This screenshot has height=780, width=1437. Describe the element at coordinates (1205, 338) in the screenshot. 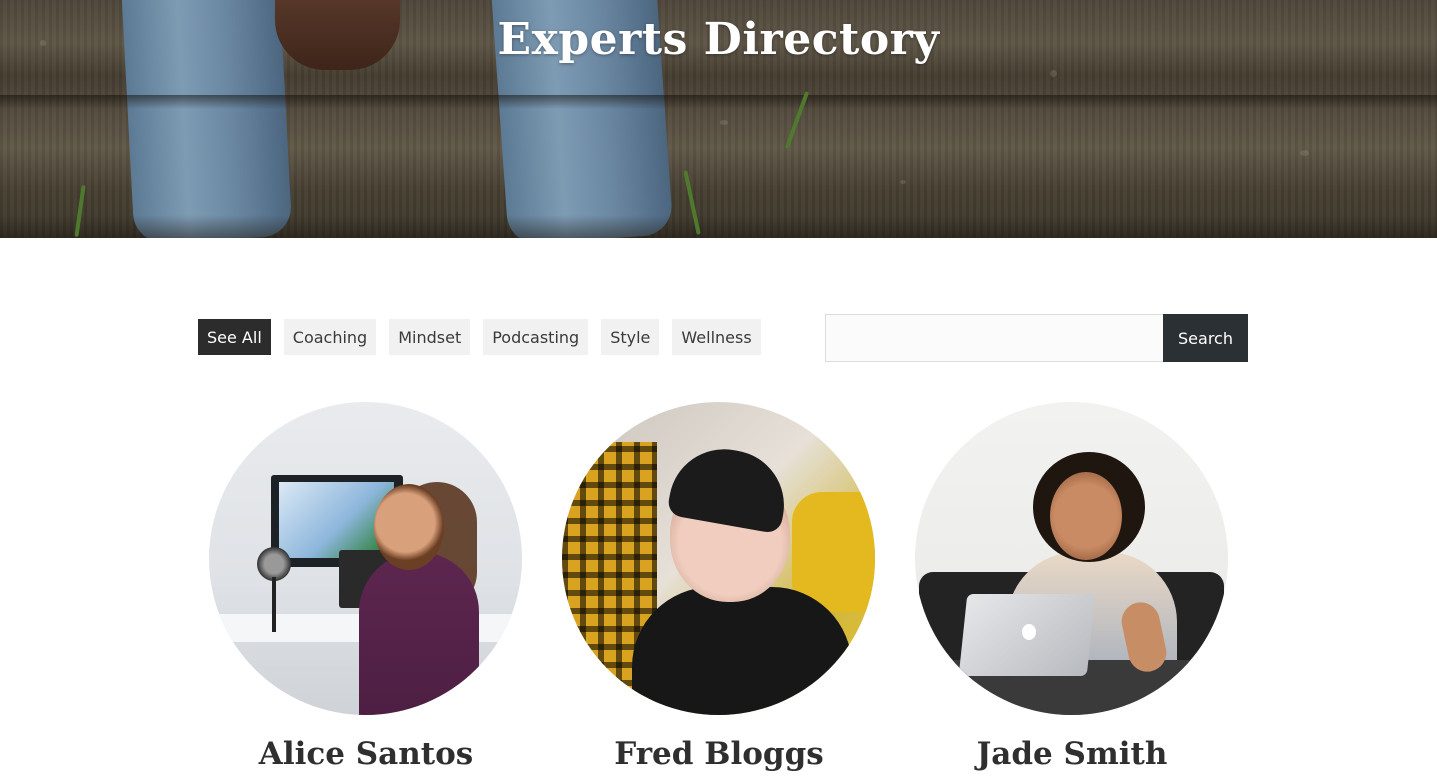

I see `search-button: Search` at that location.